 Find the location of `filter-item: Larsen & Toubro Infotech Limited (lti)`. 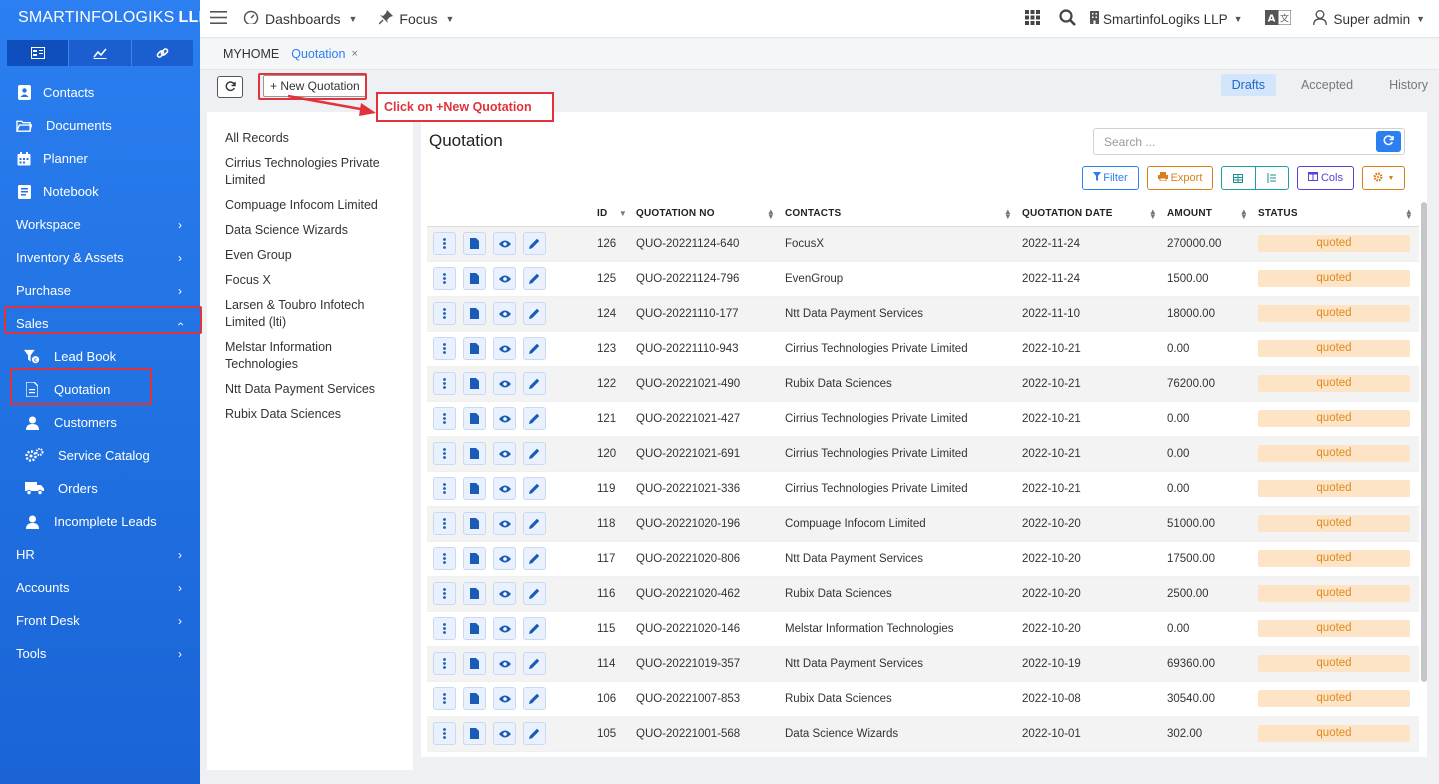

filter-item: Larsen & Toubro Infotech Limited (lti) is located at coordinates (310, 314).